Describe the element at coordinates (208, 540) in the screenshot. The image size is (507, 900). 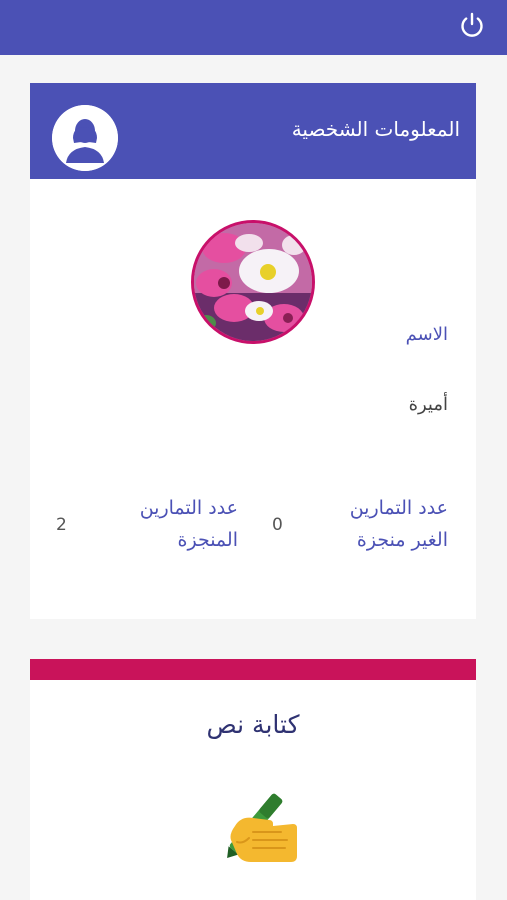
I see `complete-exercises-label-line2: المنجزة` at that location.